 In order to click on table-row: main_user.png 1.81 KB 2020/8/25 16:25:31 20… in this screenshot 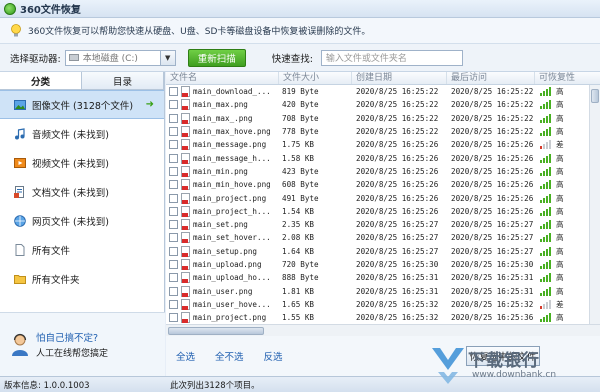, I will do `click(383, 290)`.